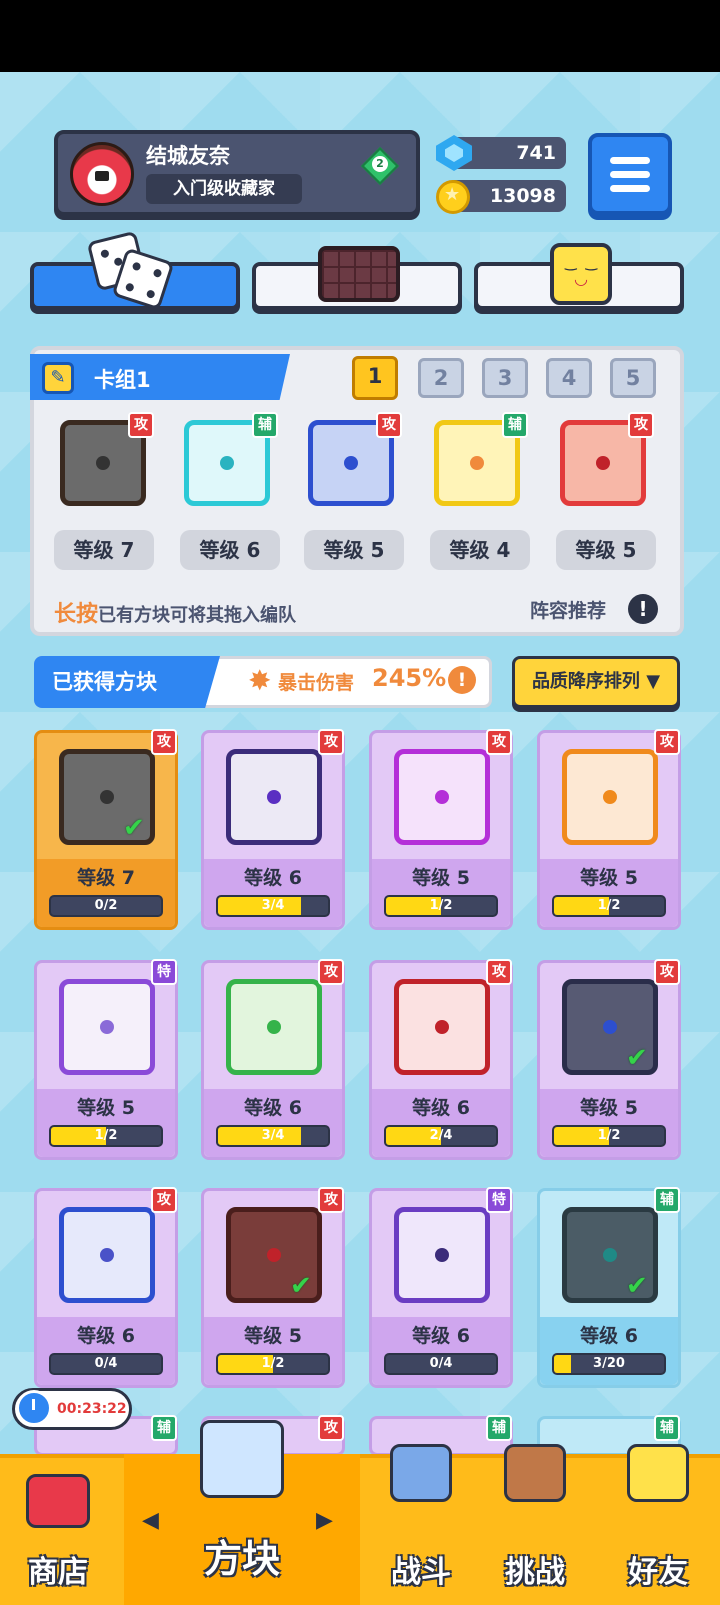 This screenshot has width=720, height=1605. I want to click on nav-label: 方块, so click(241, 1559).